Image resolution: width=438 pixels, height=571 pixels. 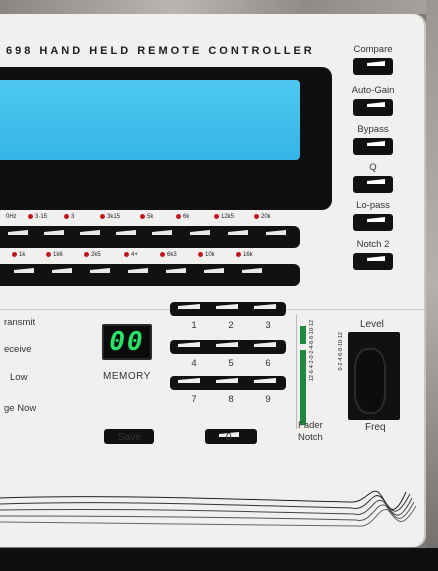 I want to click on key-4-label: 4, so click(x=194, y=363).